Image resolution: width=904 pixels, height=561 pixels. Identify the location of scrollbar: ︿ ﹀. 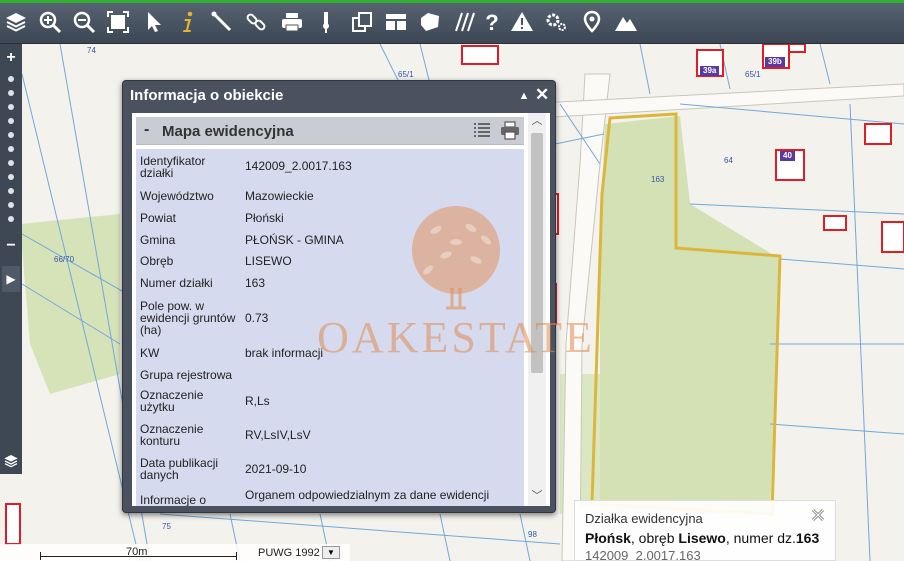
(537, 309).